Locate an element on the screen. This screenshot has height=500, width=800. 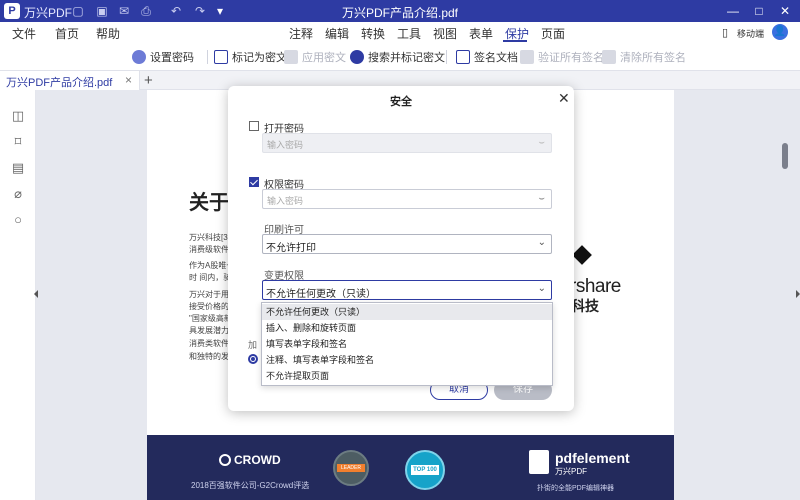
mark-redaction-button: 标记为密文 is located at coordinates (250, 57).